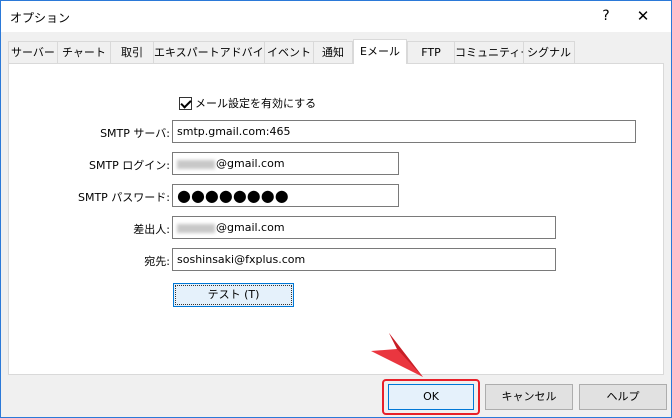  What do you see at coordinates (285, 195) in the screenshot?
I see `smtp-password-input: ●●●●●●●●` at bounding box center [285, 195].